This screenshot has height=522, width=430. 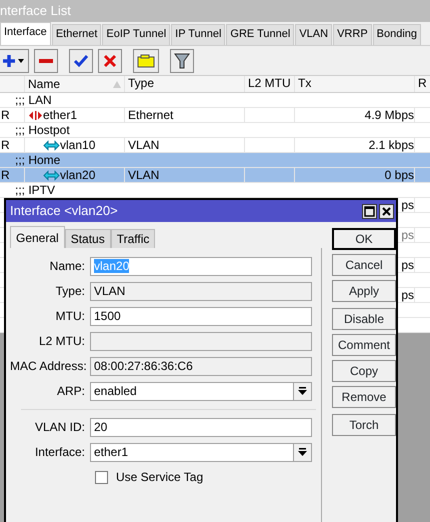 I want to click on close-icon, so click(x=386, y=211).